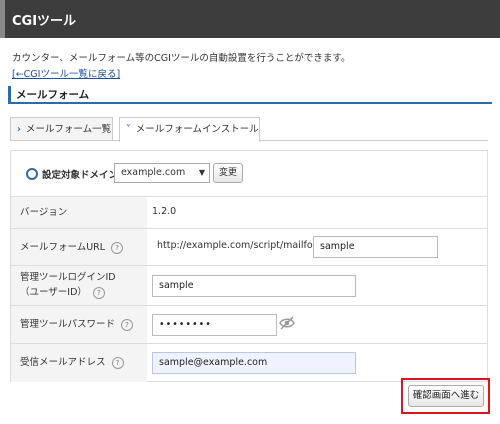  I want to click on mailform-url-label: メールフォームURL?, so click(72, 247).